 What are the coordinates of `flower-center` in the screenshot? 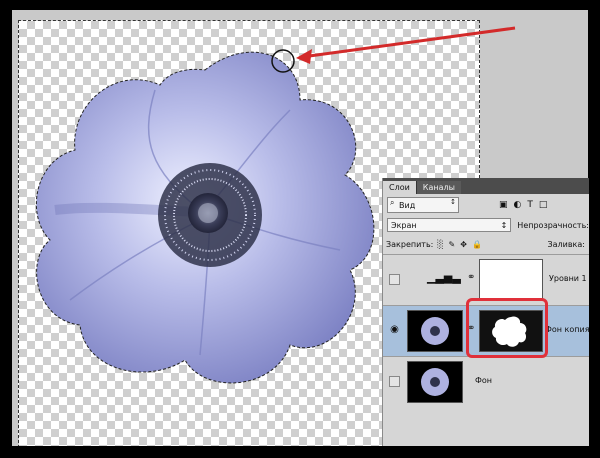 It's located at (210, 215).